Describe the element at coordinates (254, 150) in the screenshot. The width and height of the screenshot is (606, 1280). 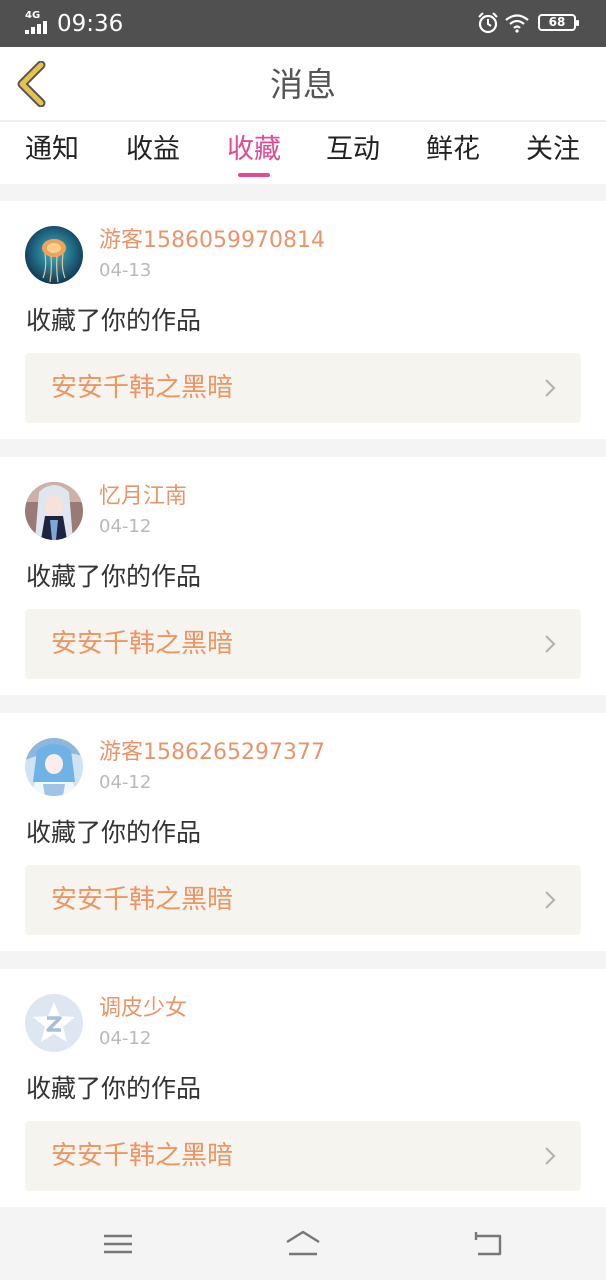
I see `tab-favorites: 收藏` at that location.